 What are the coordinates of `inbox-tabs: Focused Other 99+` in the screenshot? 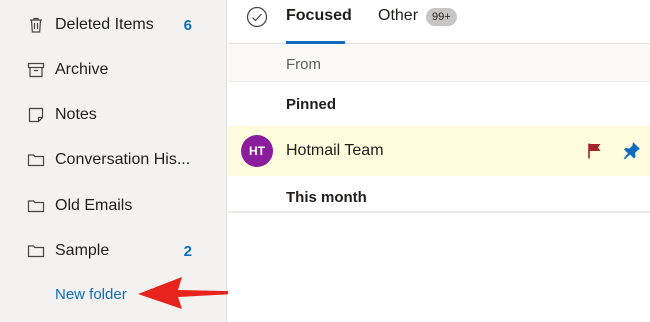 It's located at (439, 22).